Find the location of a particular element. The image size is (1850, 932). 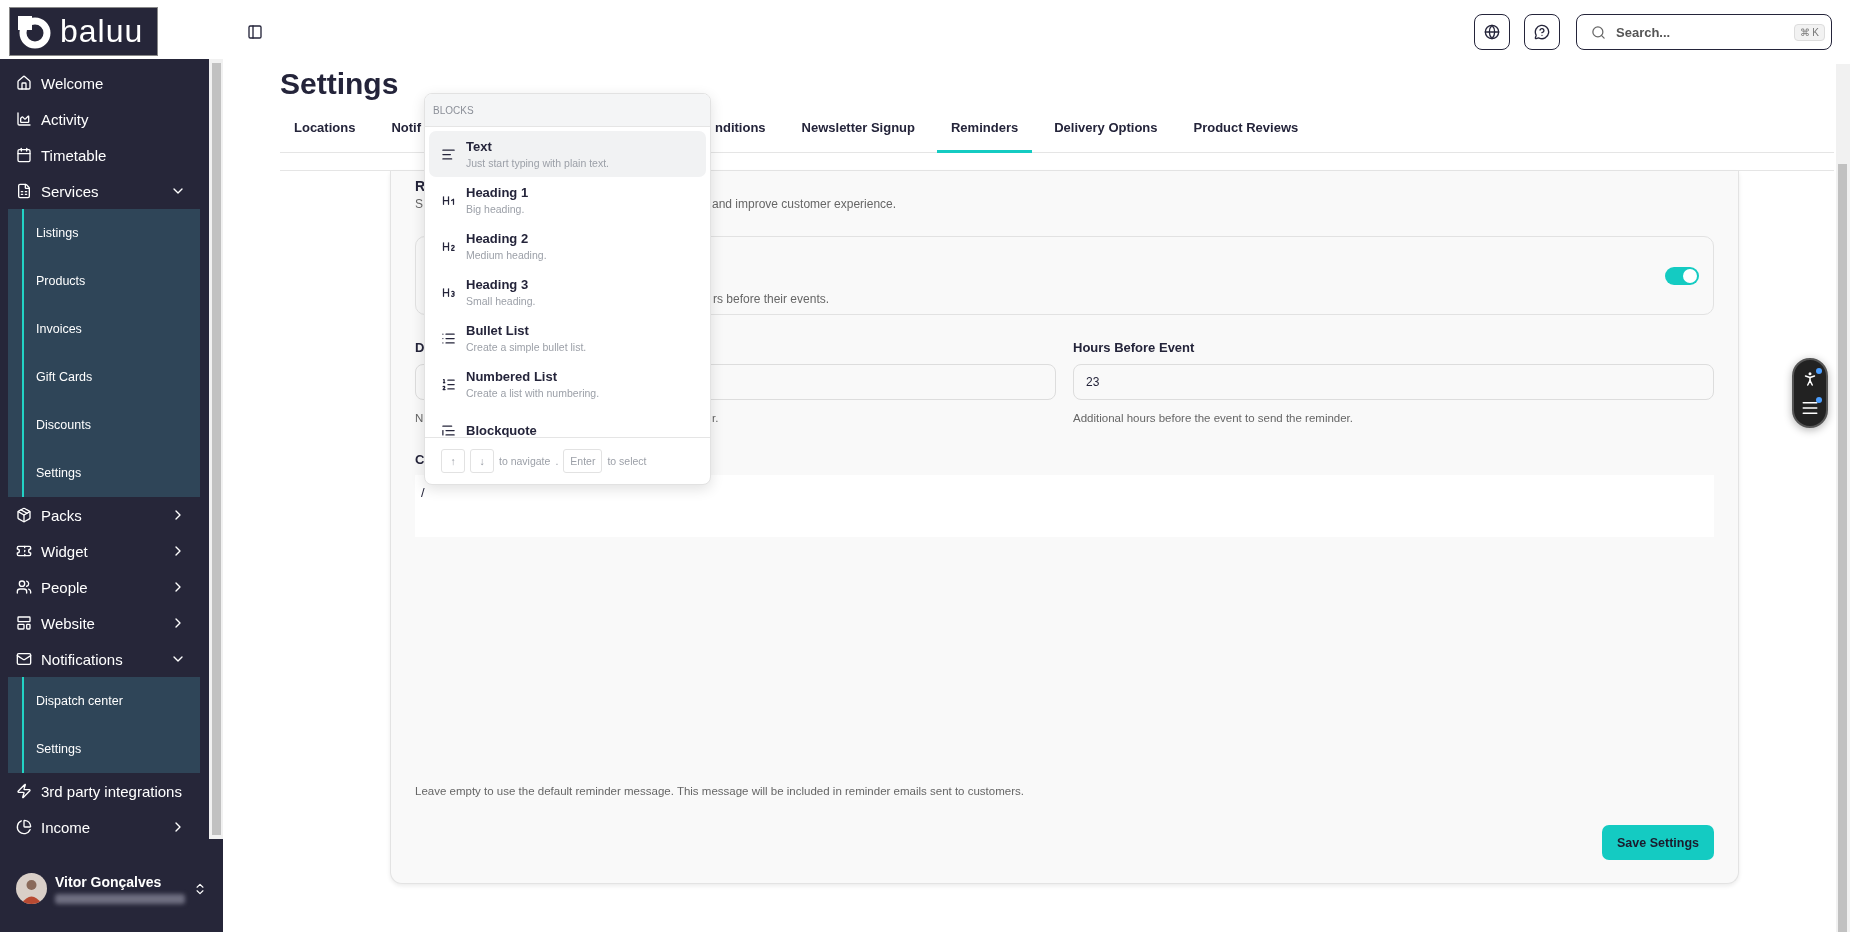

section-description: S is located at coordinates (419, 204).